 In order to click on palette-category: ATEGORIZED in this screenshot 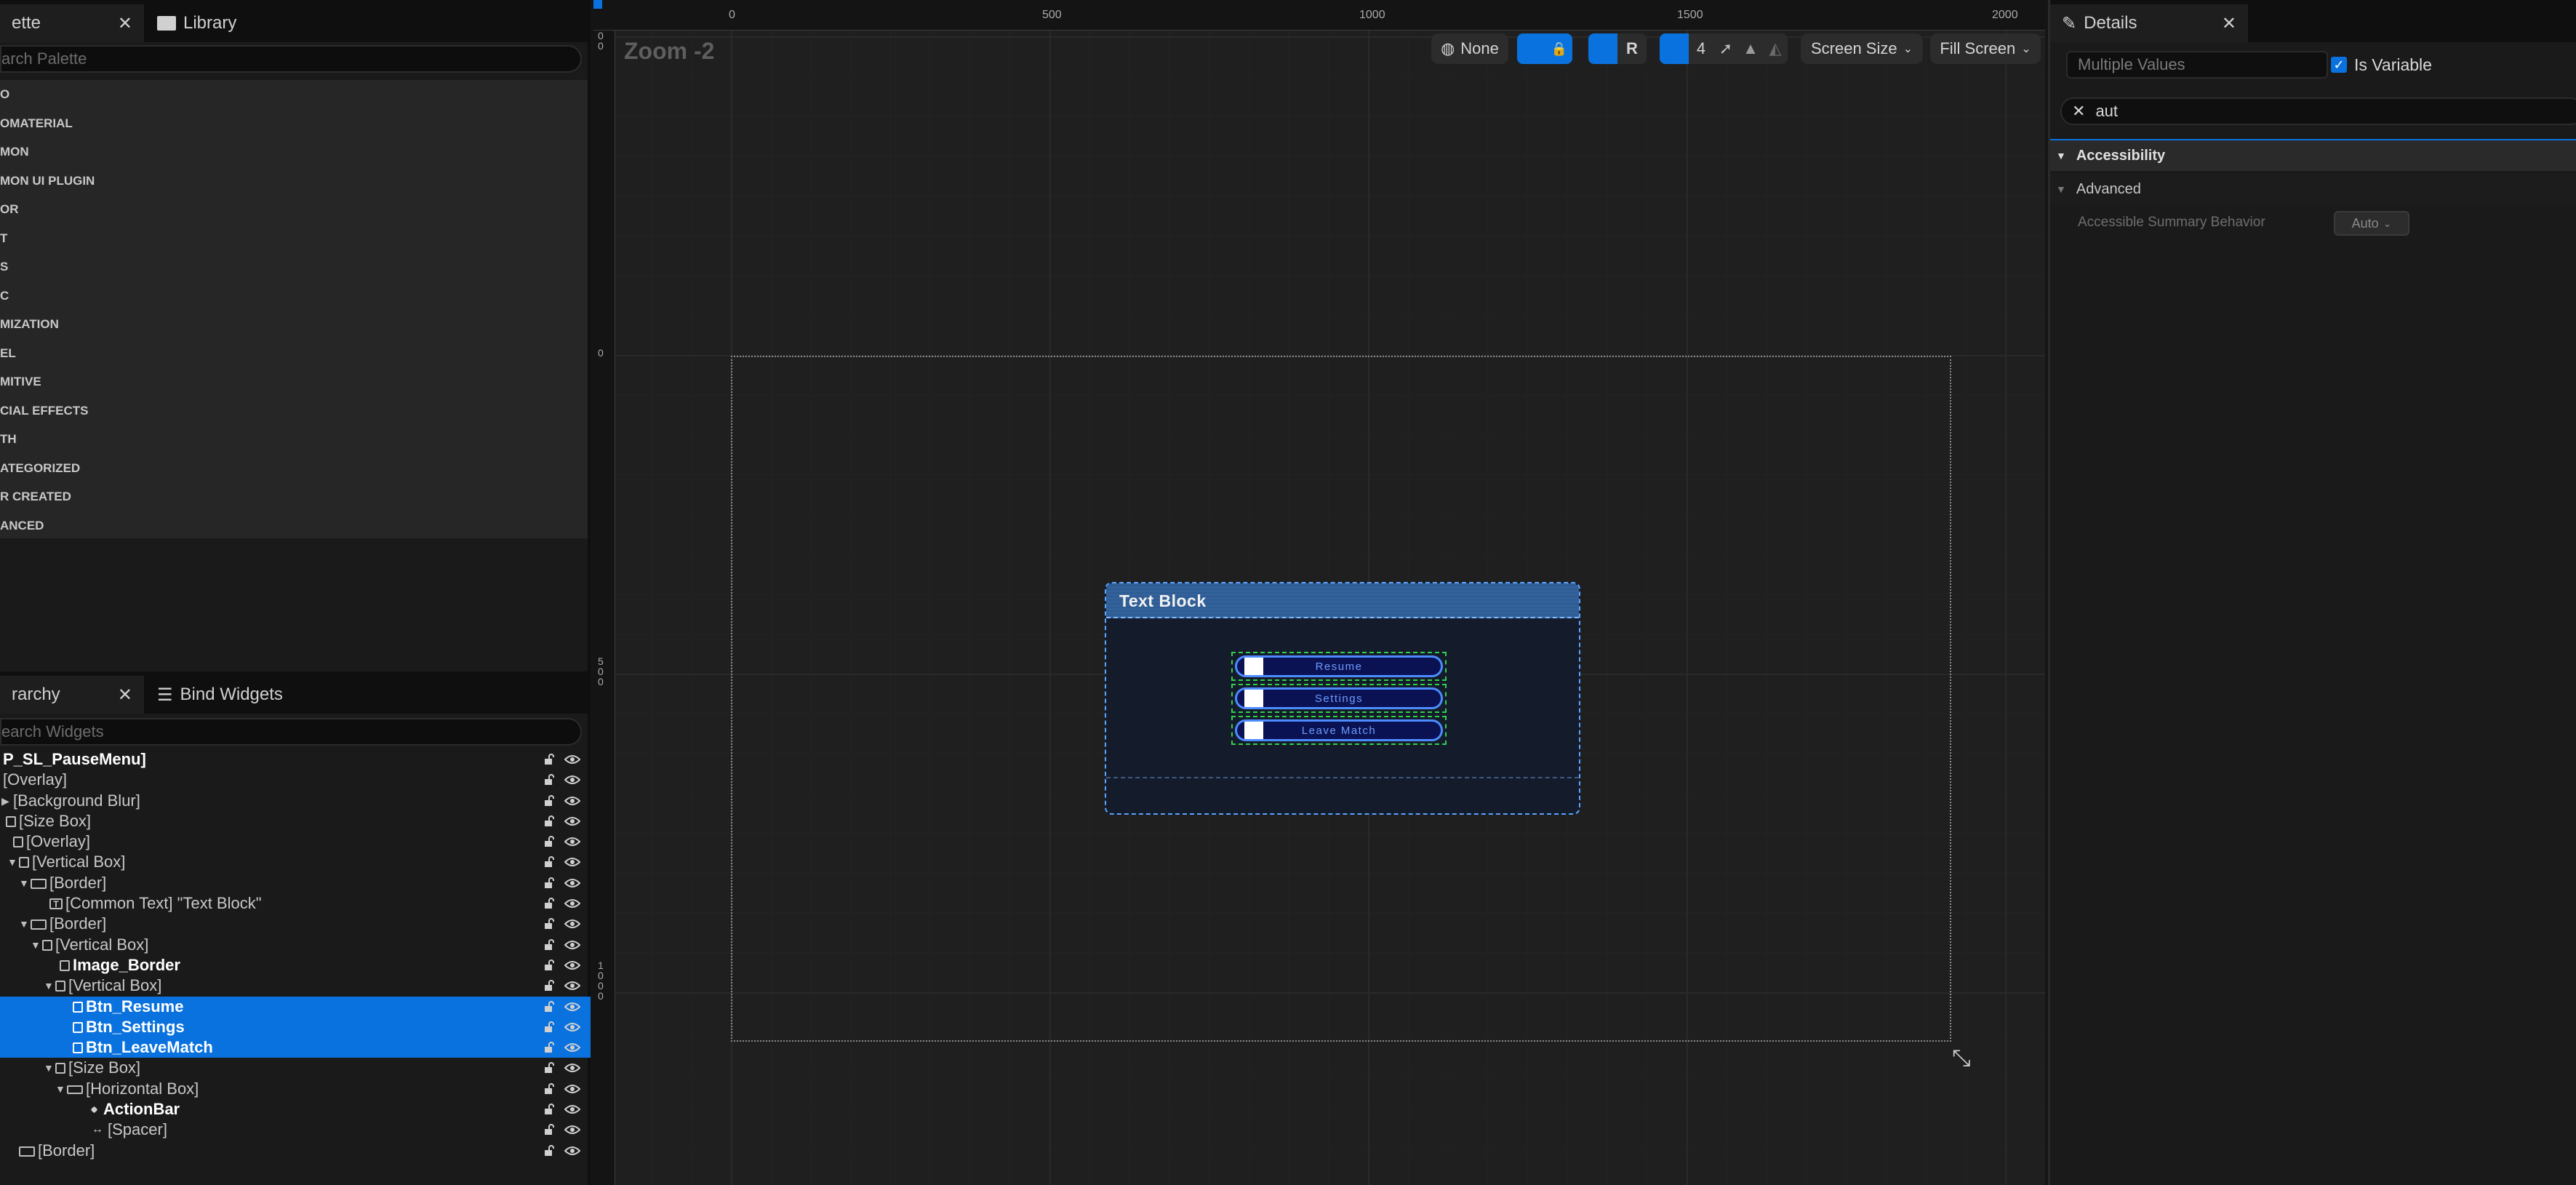, I will do `click(294, 468)`.